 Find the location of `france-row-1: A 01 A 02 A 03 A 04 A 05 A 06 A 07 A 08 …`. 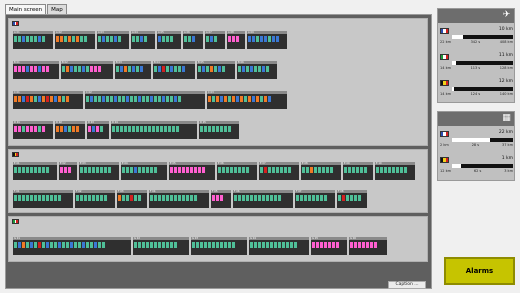

france-row-1: A 01 A 02 A 03 A 04 A 05 A 06 A 07 A 08 … is located at coordinates (150, 40).